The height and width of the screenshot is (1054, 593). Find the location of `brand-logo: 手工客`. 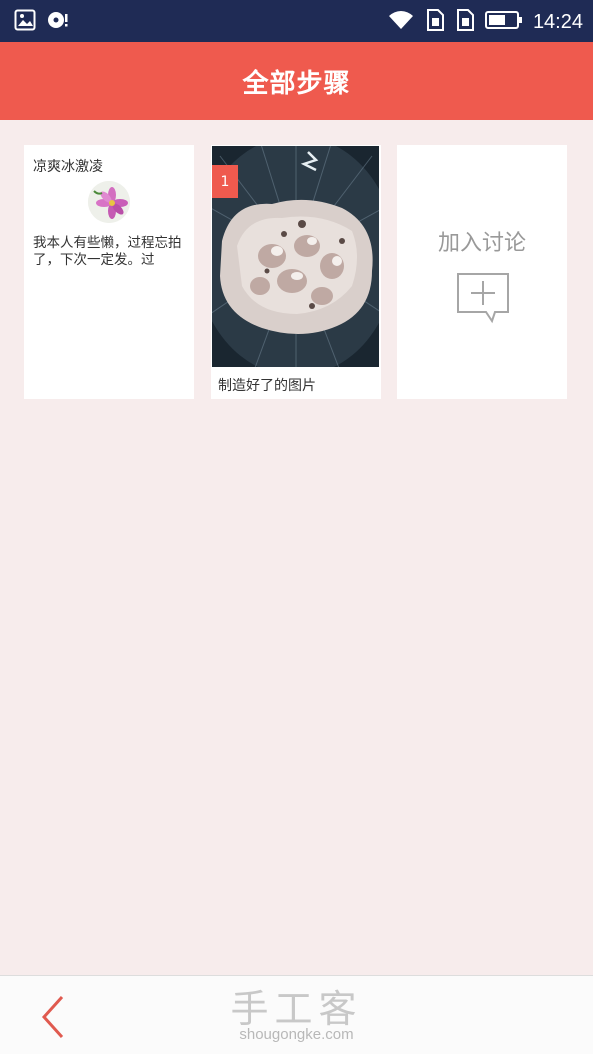

brand-logo: 手工客 is located at coordinates (296, 1009).